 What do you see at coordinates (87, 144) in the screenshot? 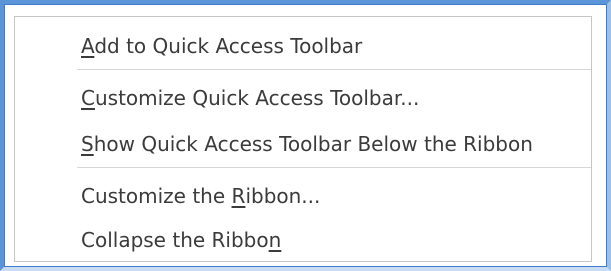
I see `accelerator-key: S` at bounding box center [87, 144].